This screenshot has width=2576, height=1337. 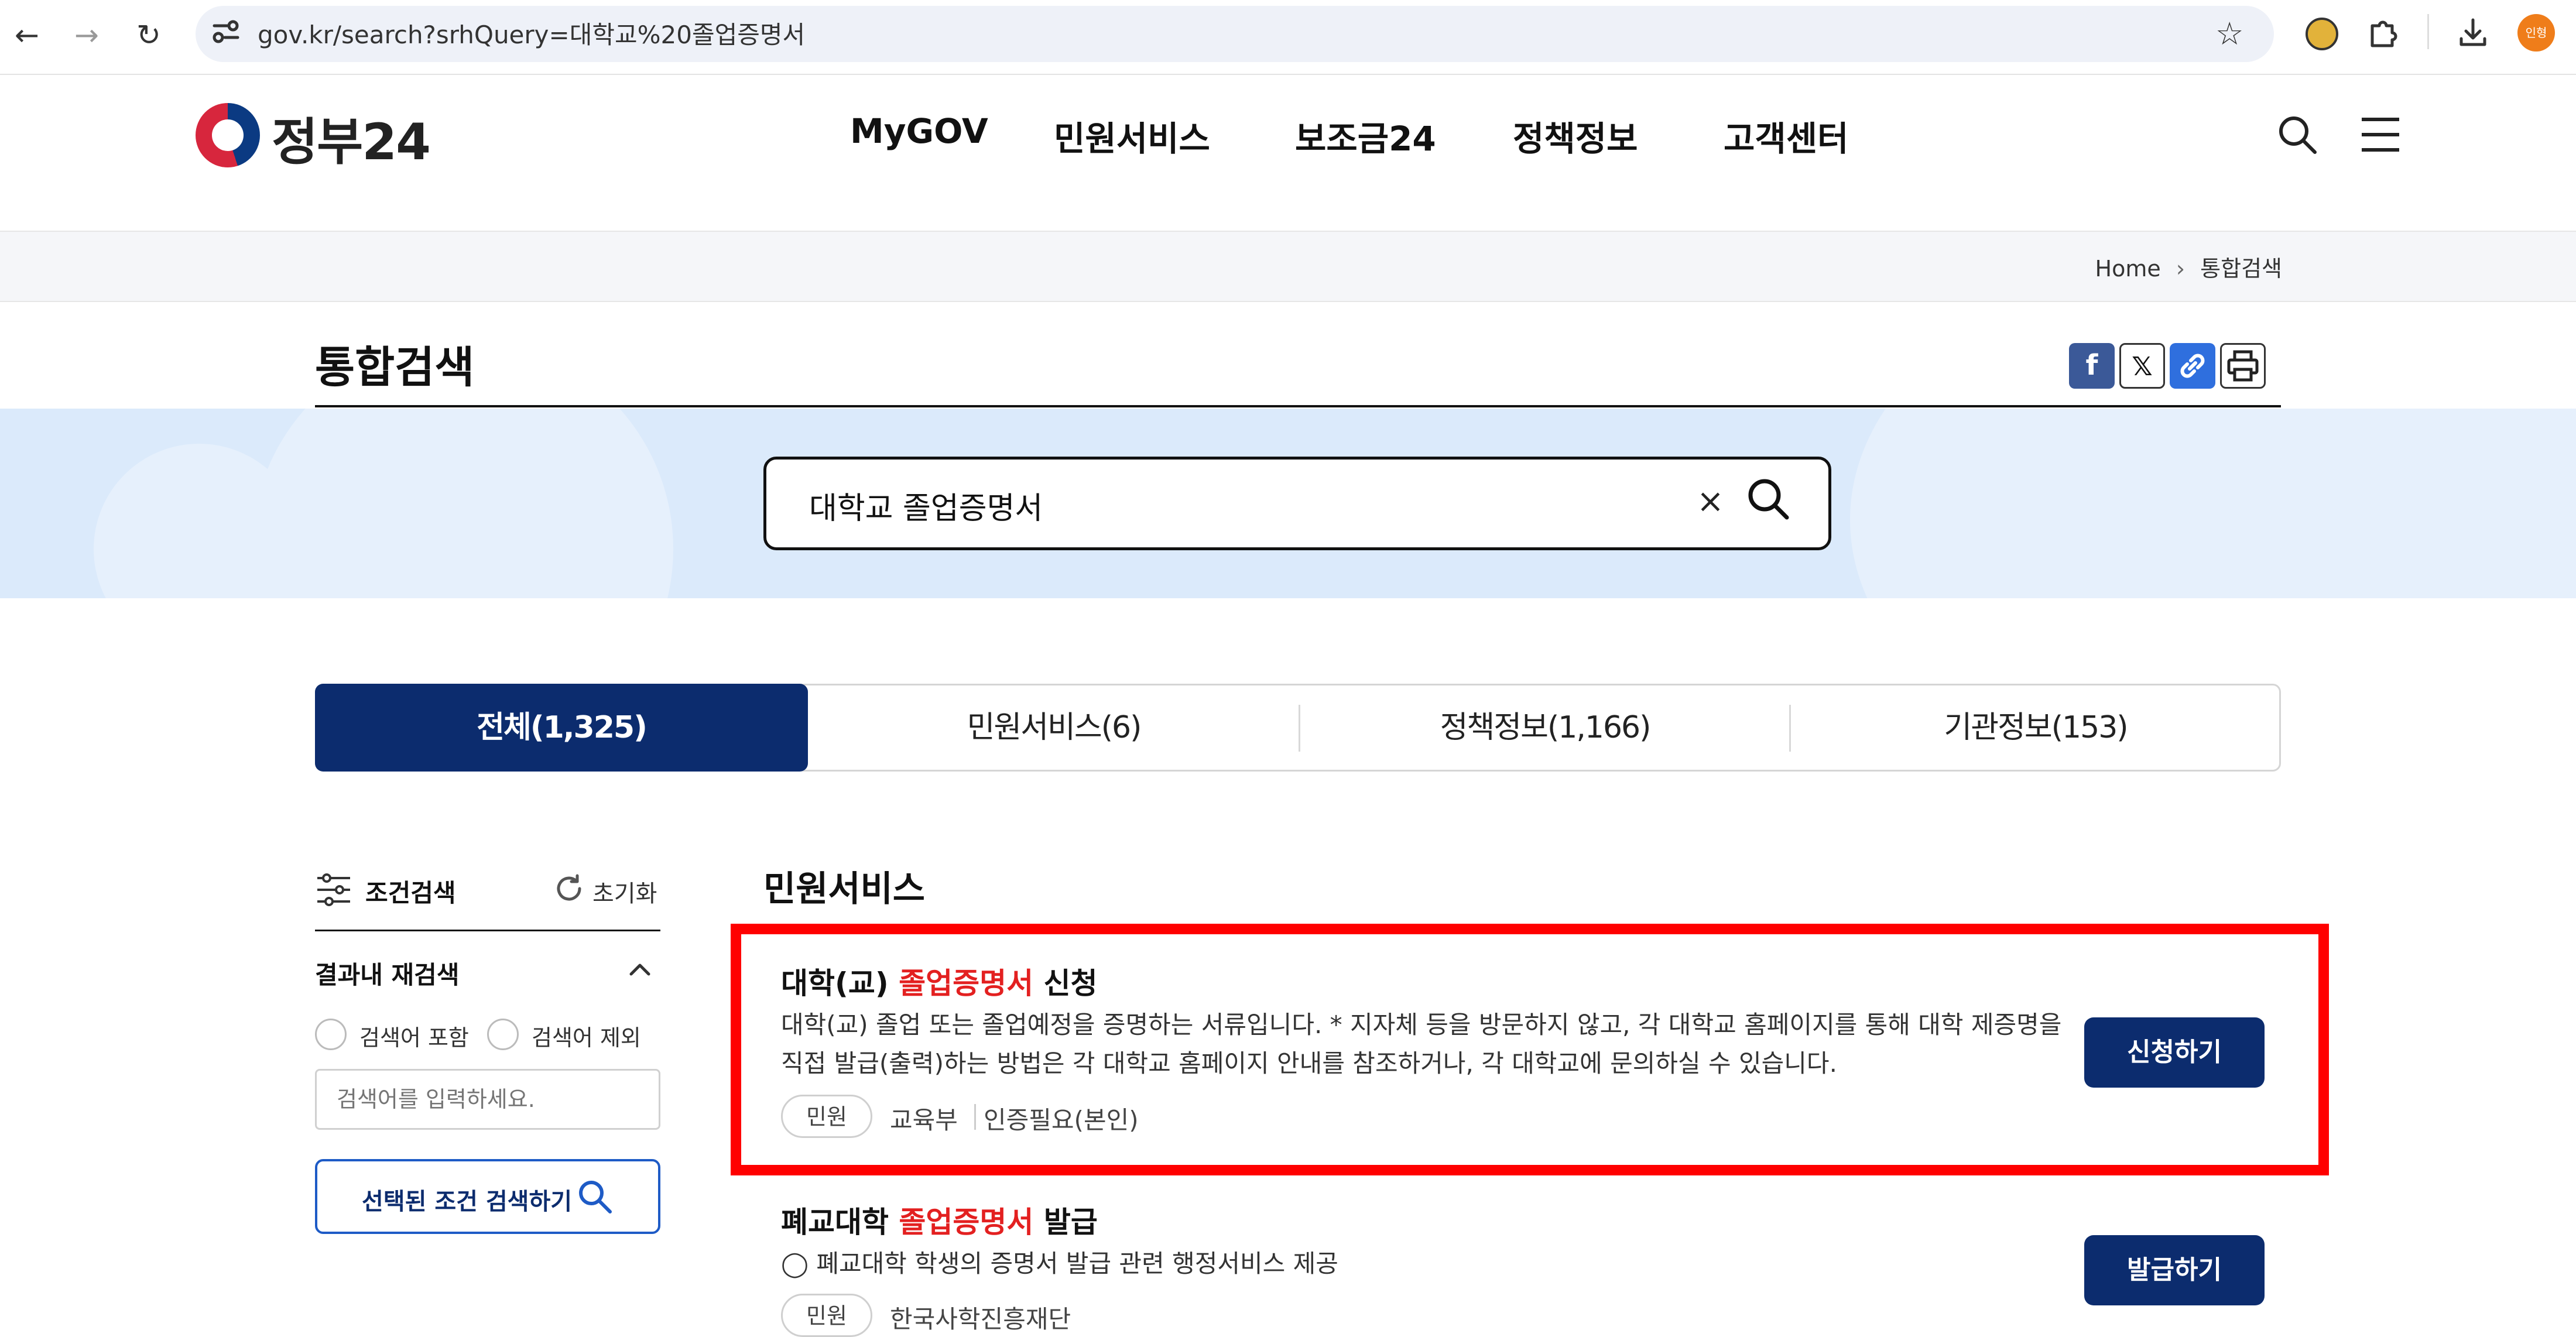 I want to click on breadcrumb-home: Home, so click(x=2128, y=269).